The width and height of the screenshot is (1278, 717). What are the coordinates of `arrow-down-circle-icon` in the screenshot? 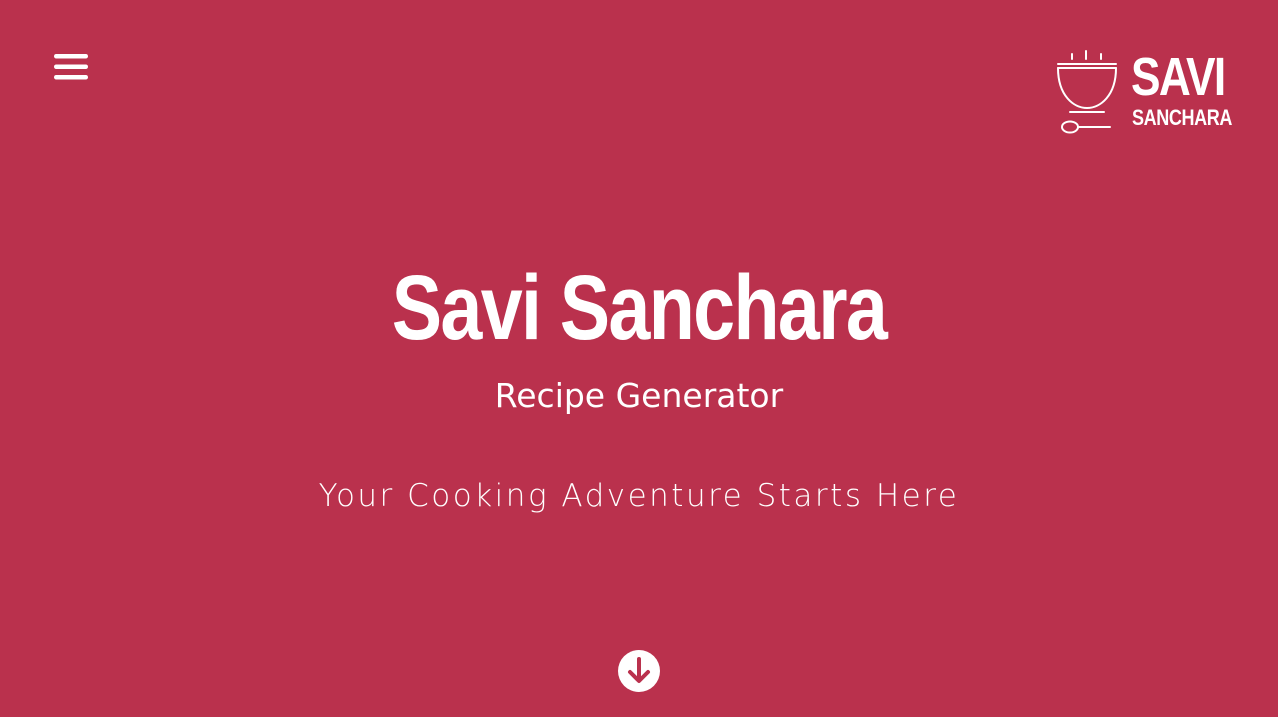 It's located at (639, 671).